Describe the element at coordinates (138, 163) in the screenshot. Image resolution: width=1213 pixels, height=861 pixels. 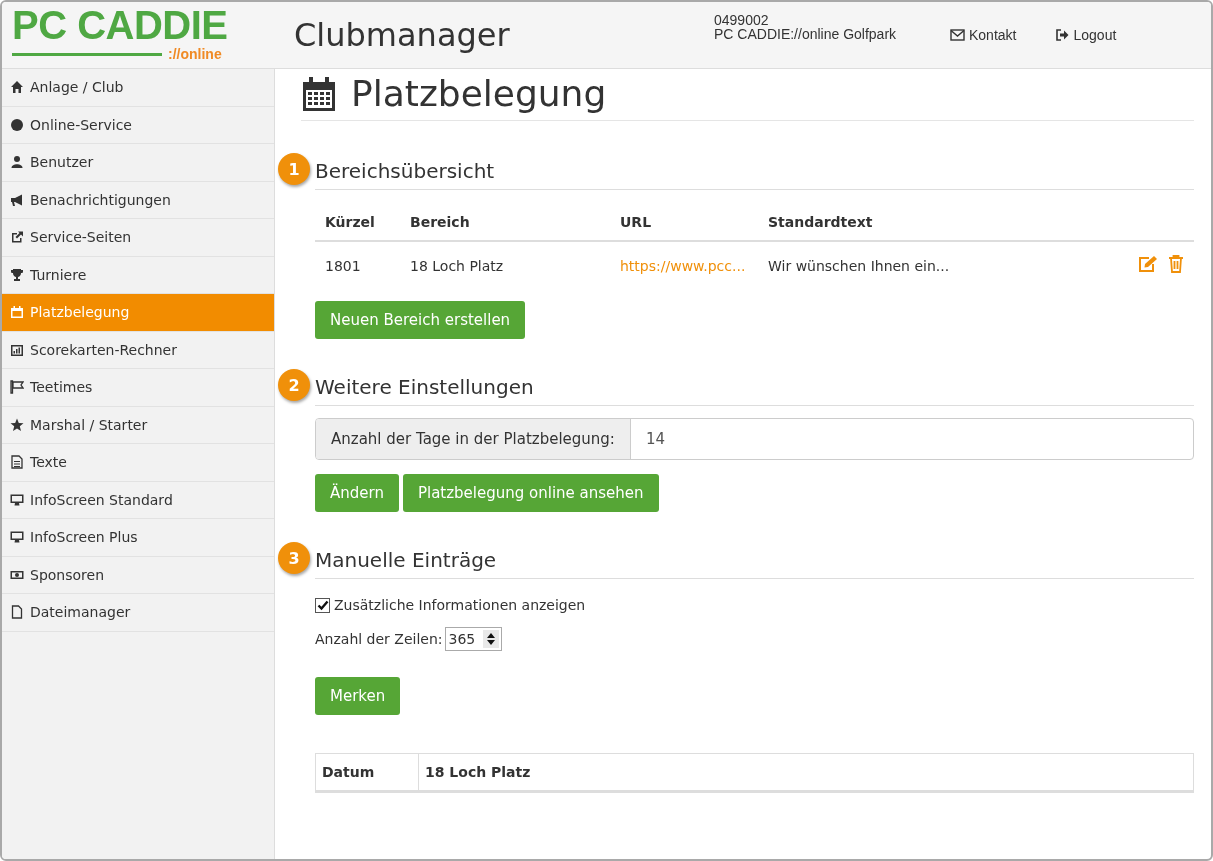
I see `sidebar-item: Benutzer` at that location.